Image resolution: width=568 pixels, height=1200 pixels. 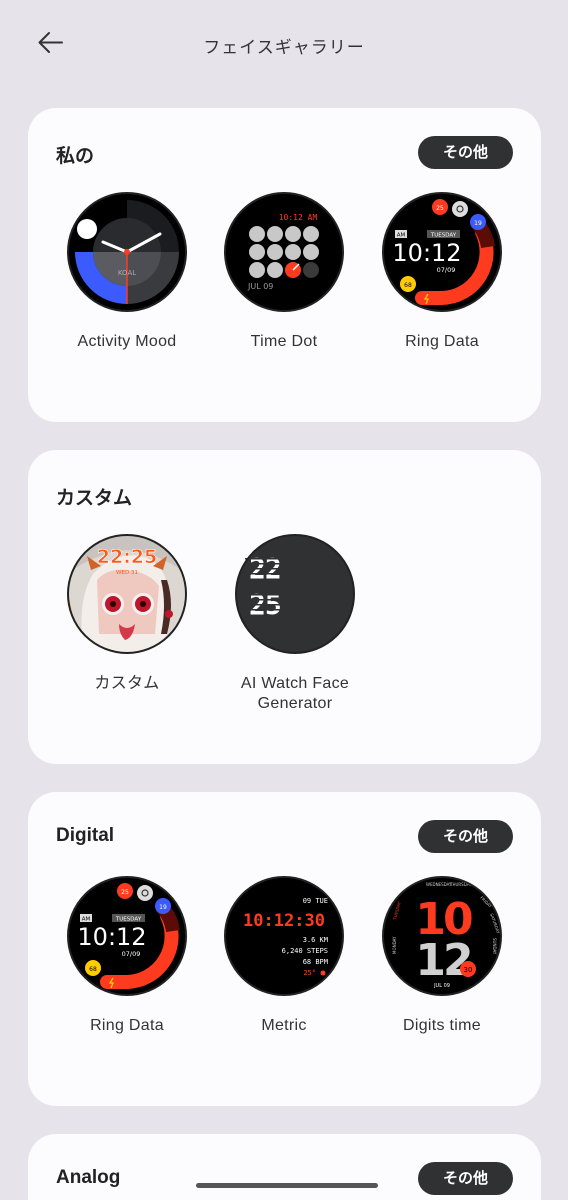 What do you see at coordinates (127, 557) in the screenshot?
I see `face-time: 22:25` at bounding box center [127, 557].